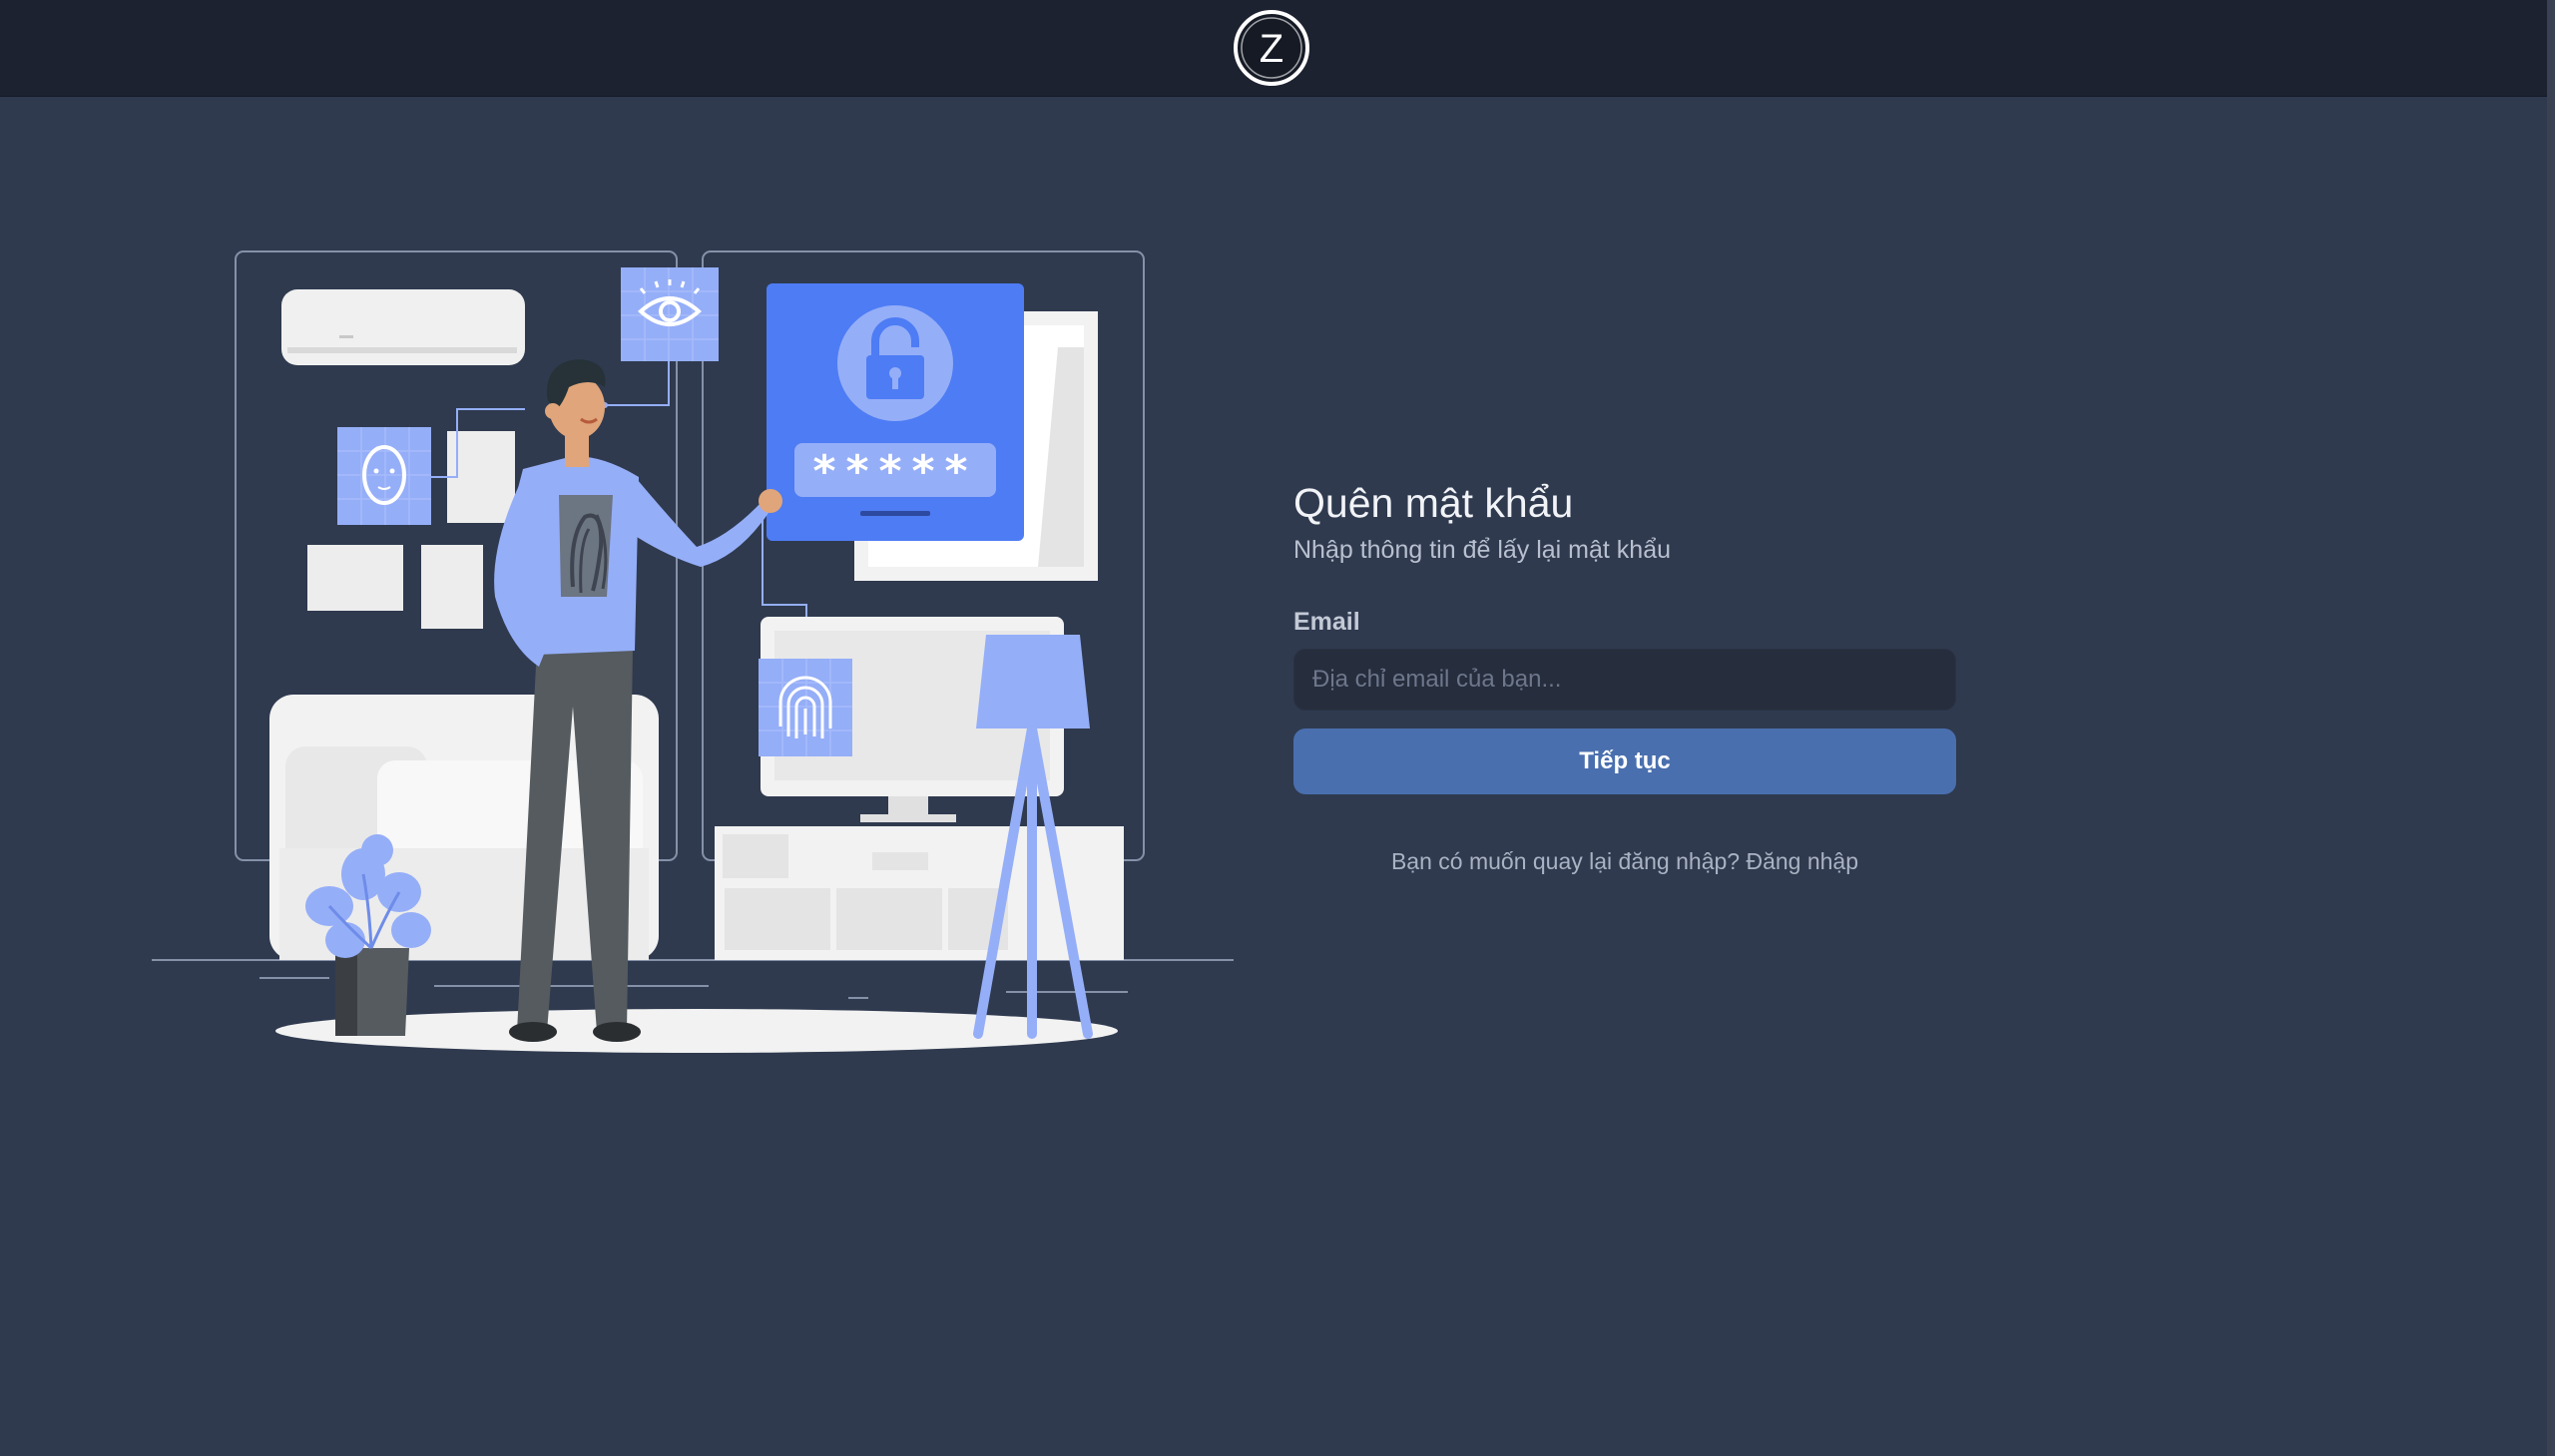  Describe the element at coordinates (1482, 550) in the screenshot. I see `page-subtitle: Nhập thông tin để lấy lại mật khẩu` at that location.